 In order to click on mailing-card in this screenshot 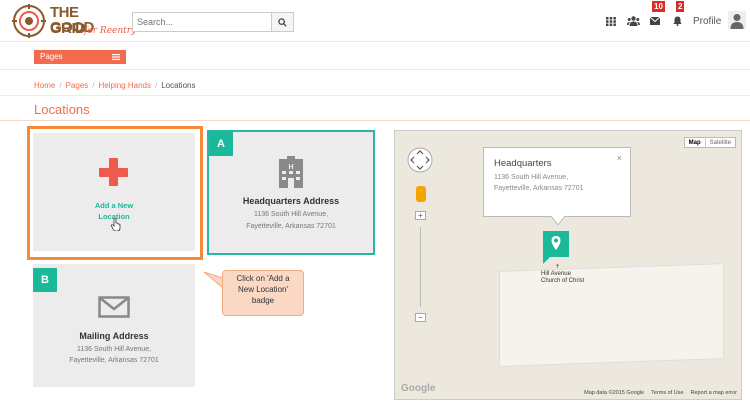, I will do `click(114, 325)`.